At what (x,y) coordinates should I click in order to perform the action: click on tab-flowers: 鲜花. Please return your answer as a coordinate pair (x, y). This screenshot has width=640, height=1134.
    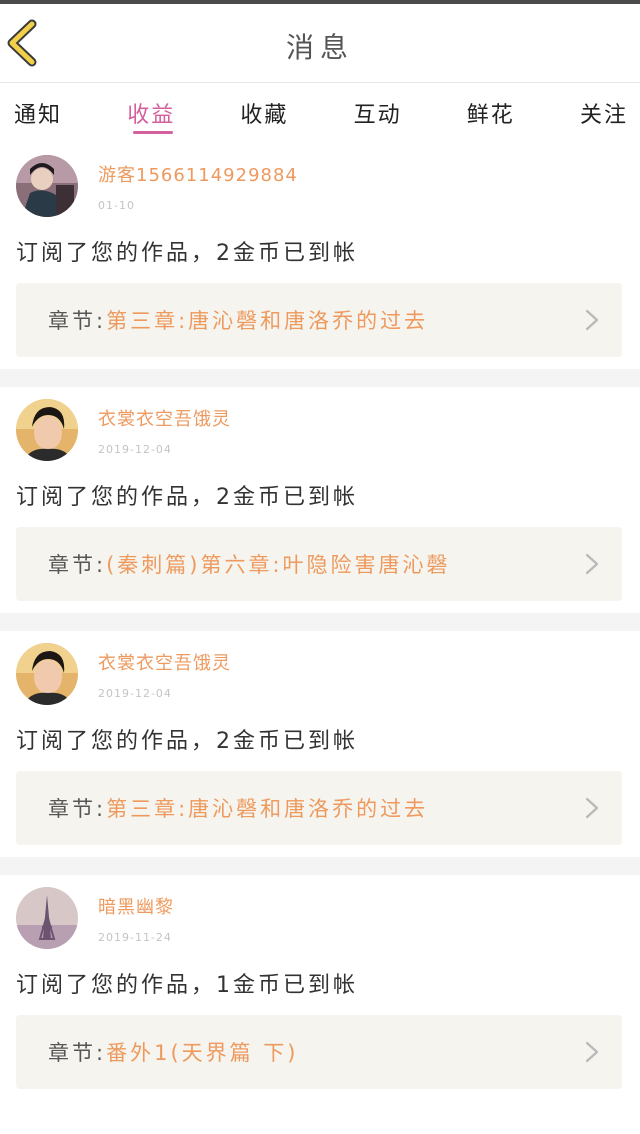
    Looking at the image, I should click on (491, 113).